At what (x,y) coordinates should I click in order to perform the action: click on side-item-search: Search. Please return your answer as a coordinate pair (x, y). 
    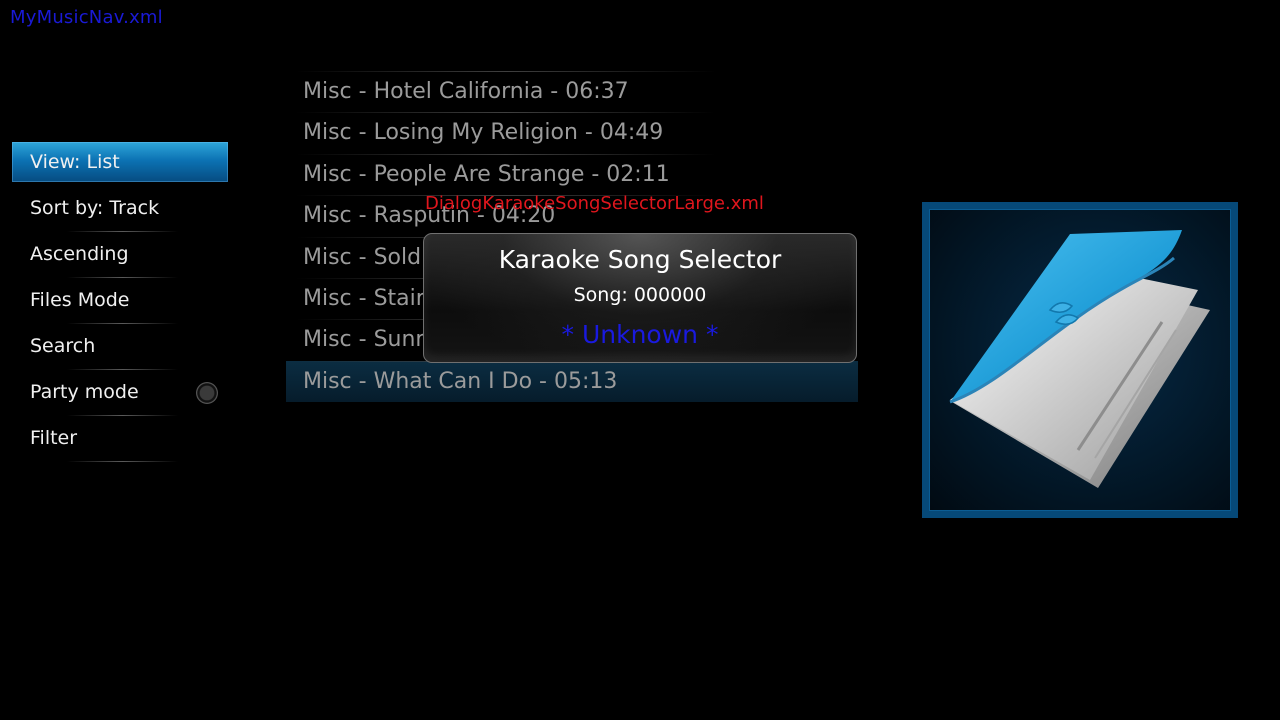
    Looking at the image, I should click on (120, 348).